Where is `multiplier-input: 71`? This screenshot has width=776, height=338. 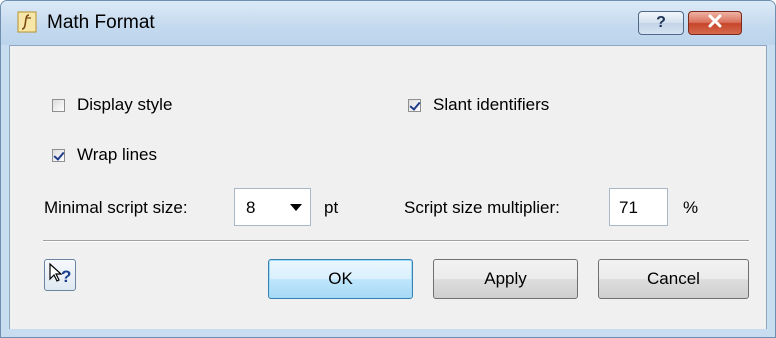
multiplier-input: 71 is located at coordinates (638, 207).